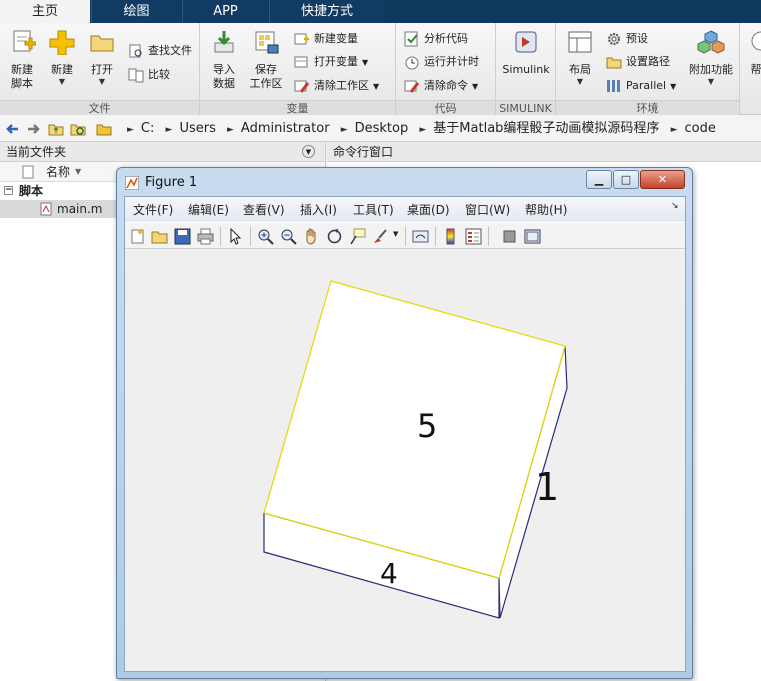  I want to click on menu-edit: 编辑(E), so click(208, 209).